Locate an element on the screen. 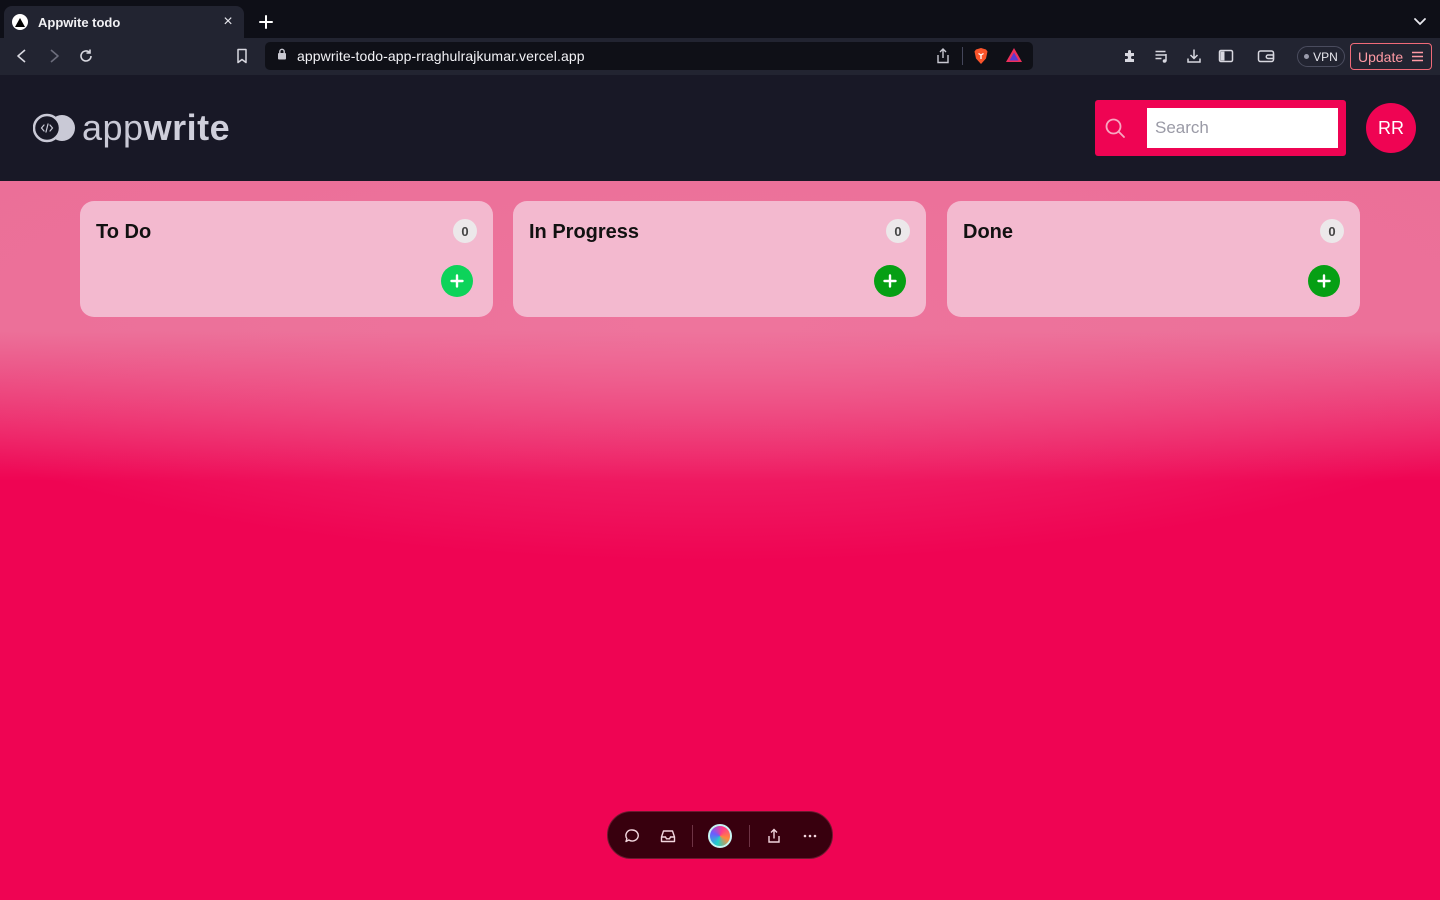 The height and width of the screenshot is (900, 1440). back-button is located at coordinates (22, 56).